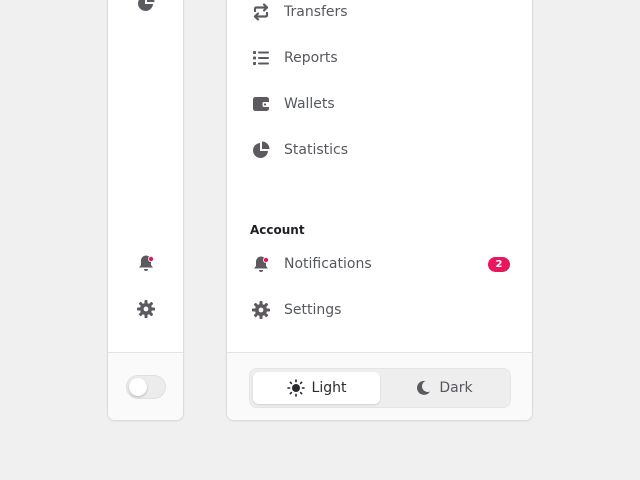 This screenshot has height=480, width=640. I want to click on theme-toggle, so click(146, 387).